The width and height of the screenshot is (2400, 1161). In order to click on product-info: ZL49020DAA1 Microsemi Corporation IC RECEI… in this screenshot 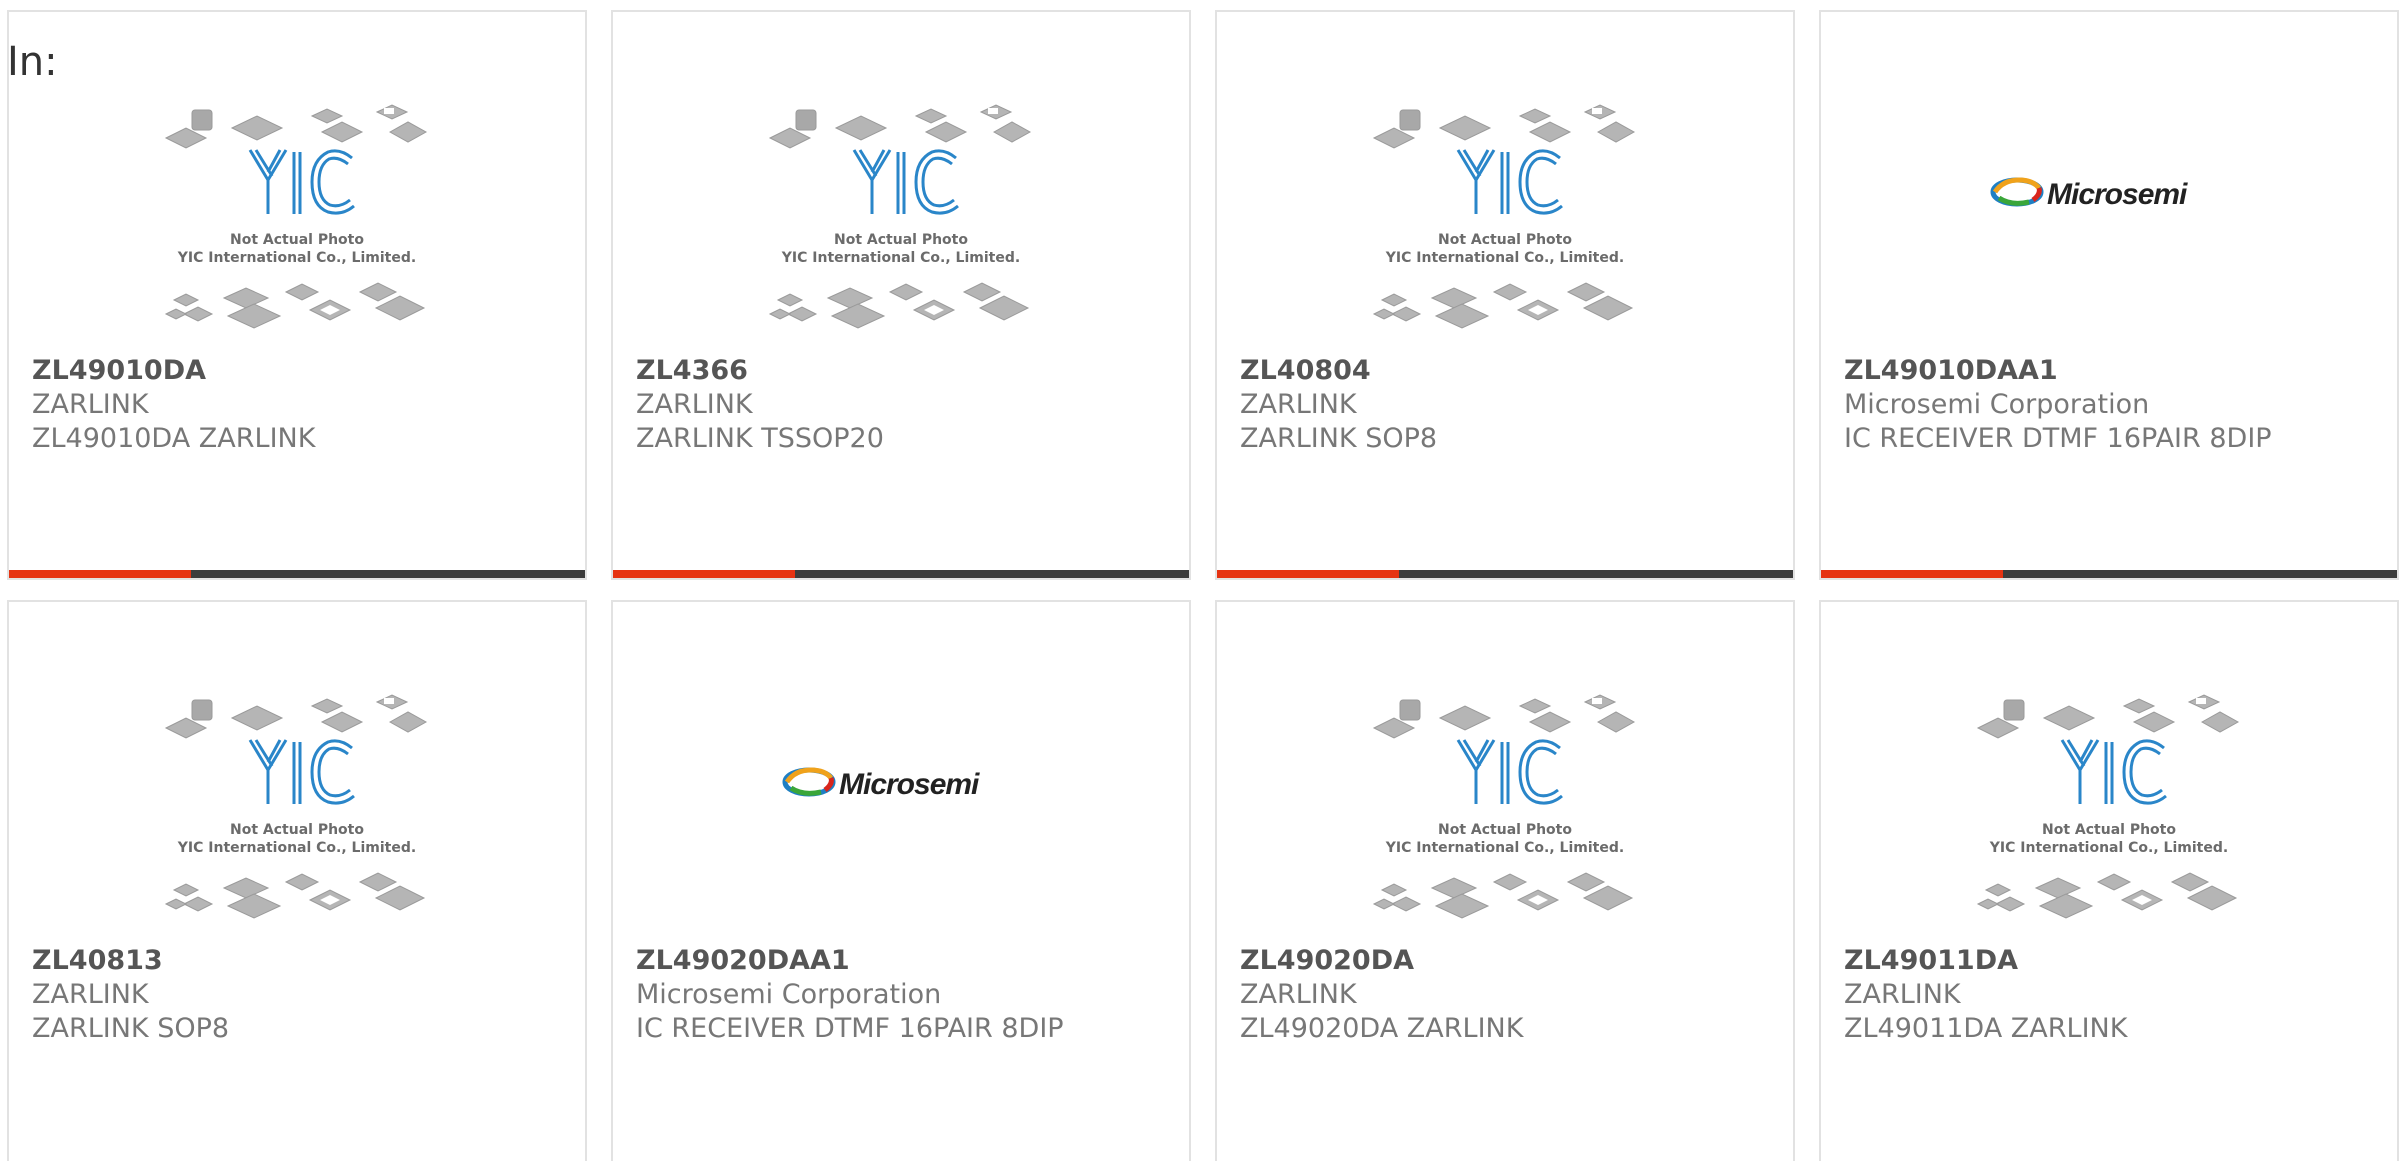, I will do `click(906, 995)`.